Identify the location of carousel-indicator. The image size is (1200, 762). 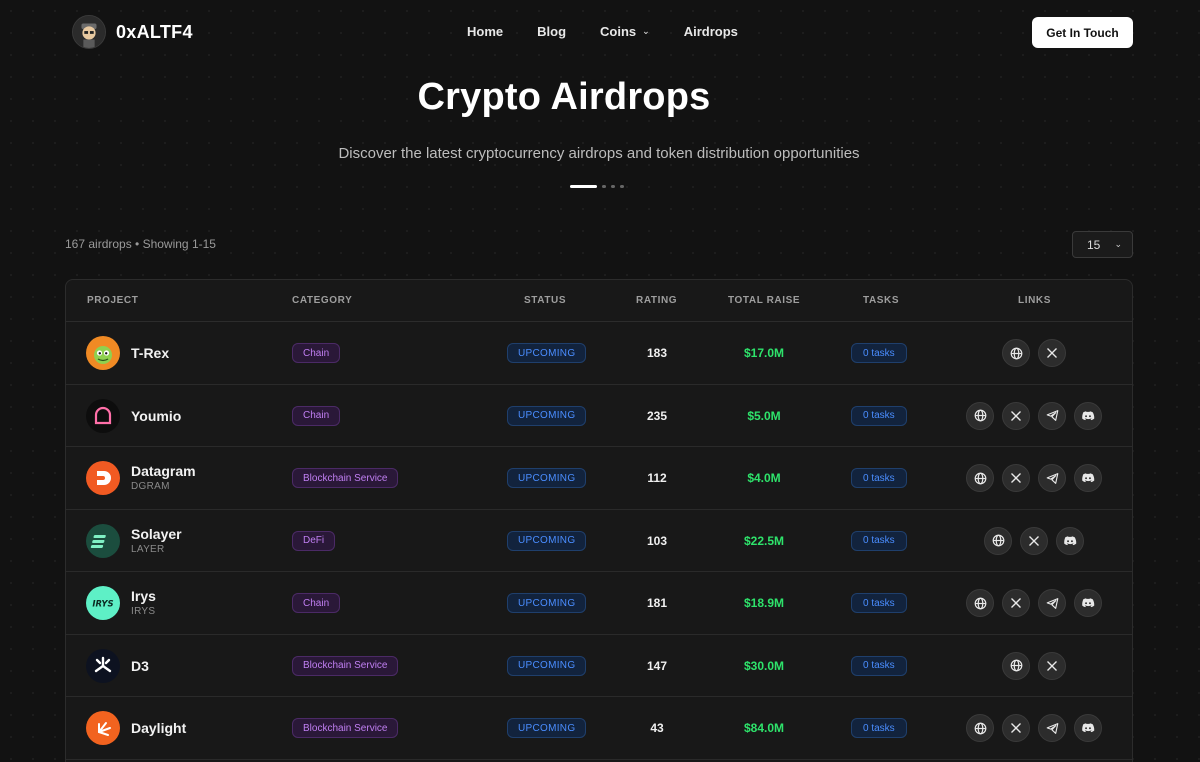
(597, 186).